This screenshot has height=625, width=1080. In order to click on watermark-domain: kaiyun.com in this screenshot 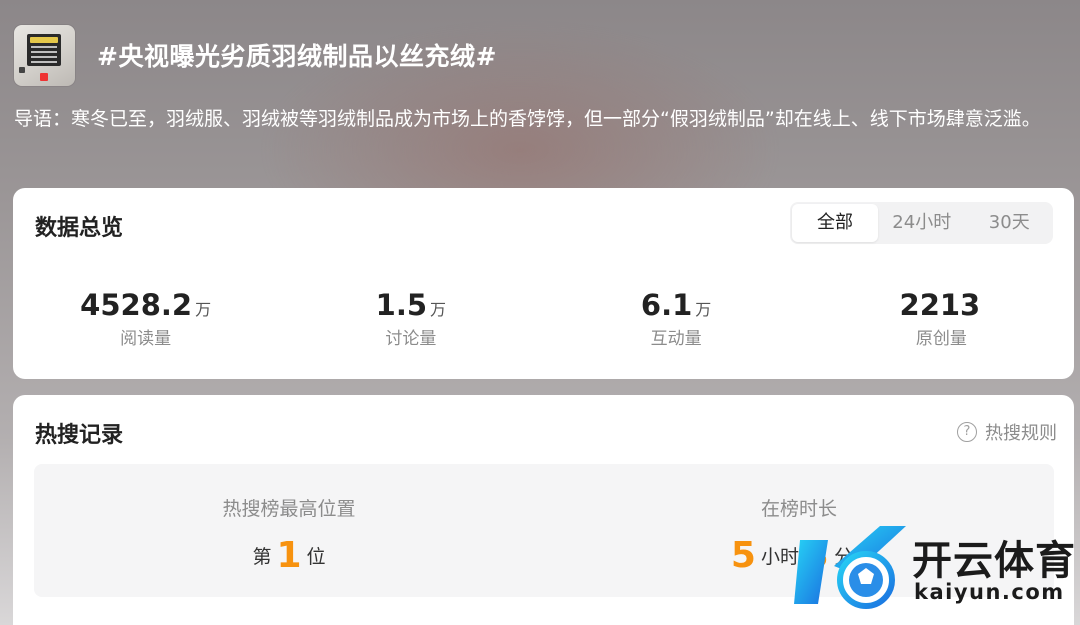, I will do `click(989, 592)`.